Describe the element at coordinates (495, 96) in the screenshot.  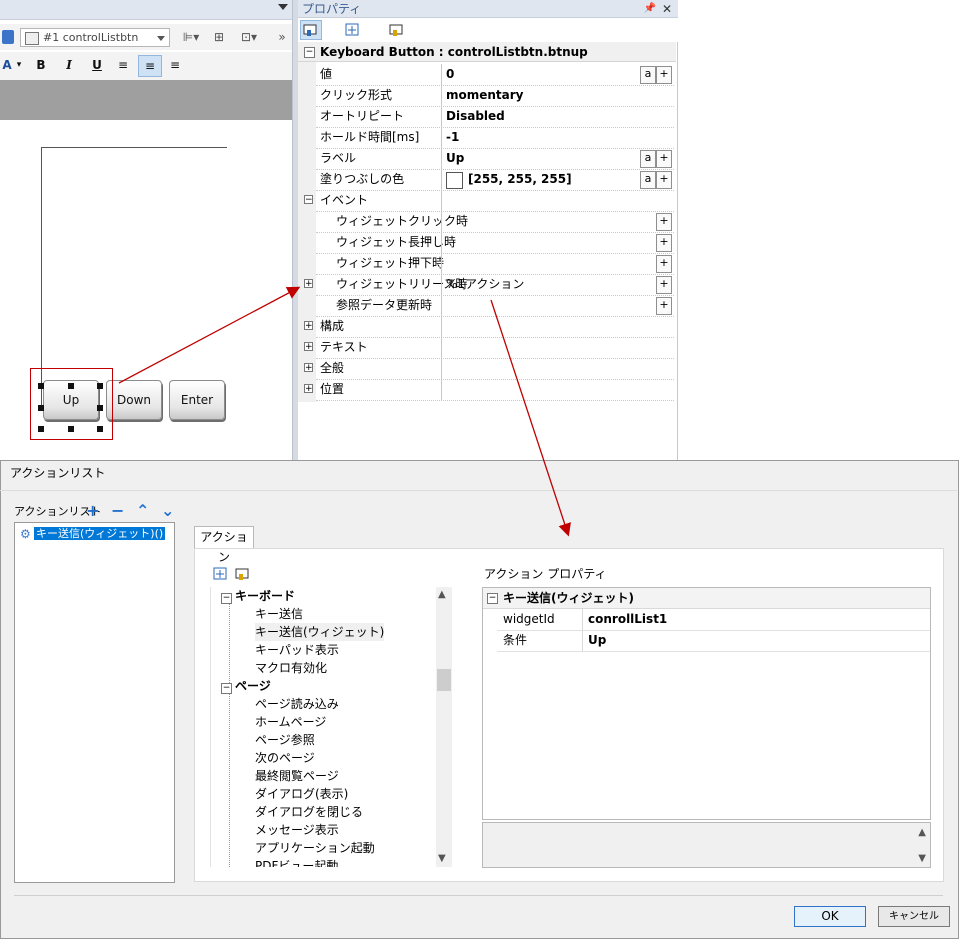
I see `prop-row-click-type: クリック形式 momentary` at that location.